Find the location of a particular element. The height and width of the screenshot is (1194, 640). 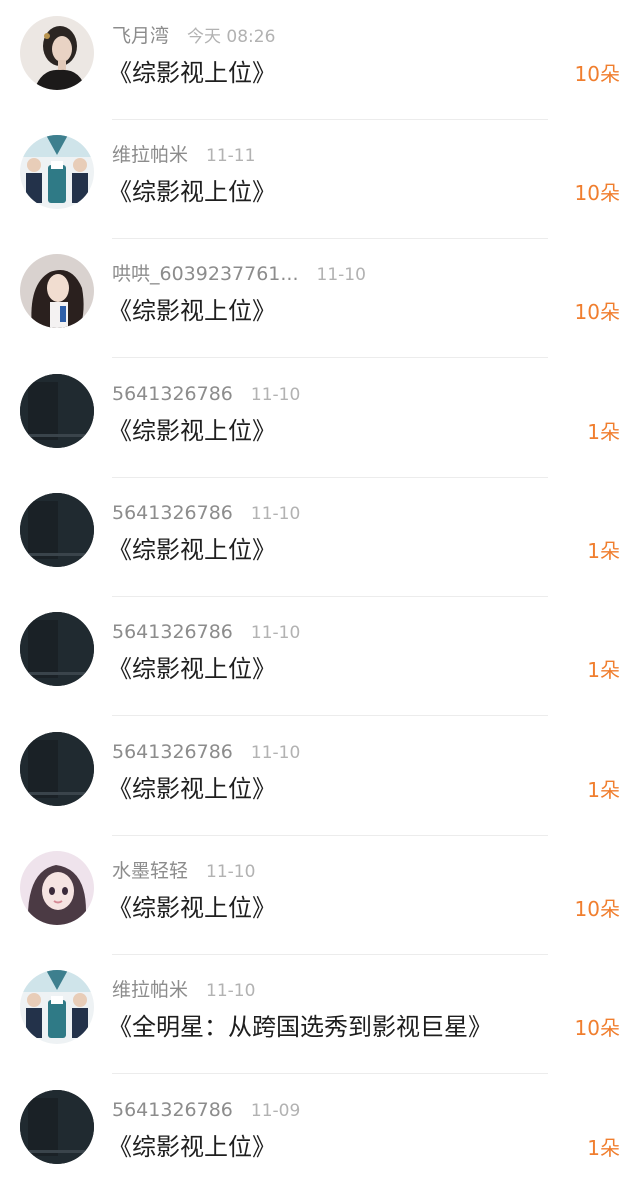

gift-record-row: 5641326786 11-09 《综影视上位》 1朵 is located at coordinates (320, 1134).